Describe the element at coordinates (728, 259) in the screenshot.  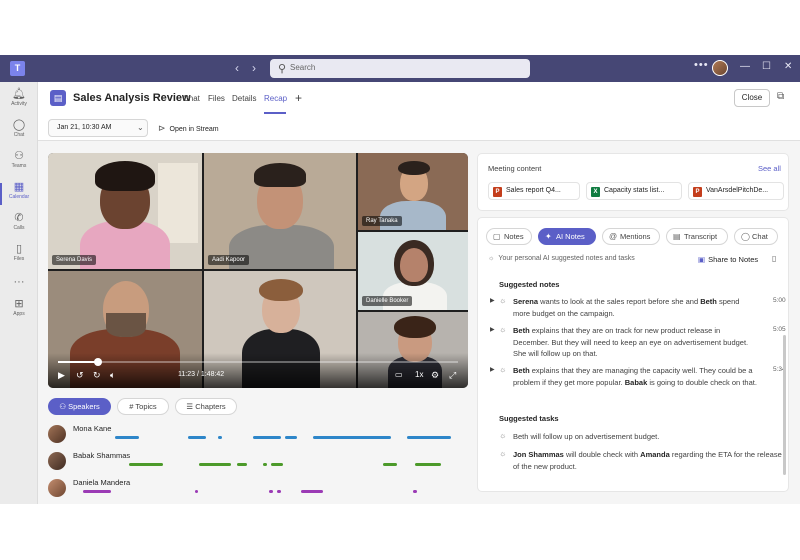
I see `share-to-notes-button: ▣ Share to Notes` at that location.